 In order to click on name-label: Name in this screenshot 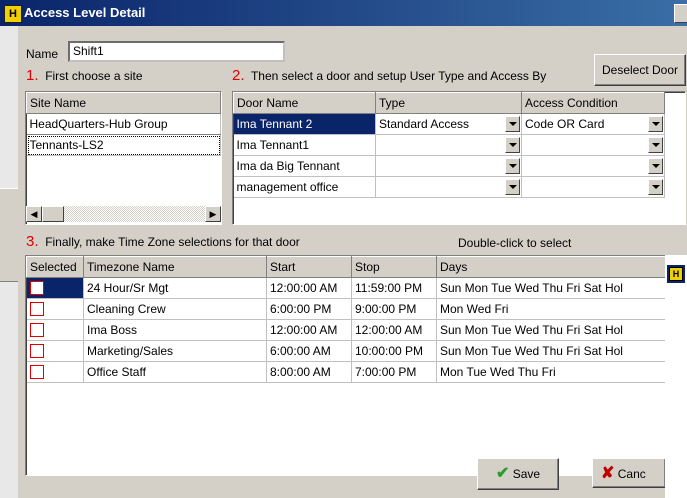, I will do `click(42, 54)`.